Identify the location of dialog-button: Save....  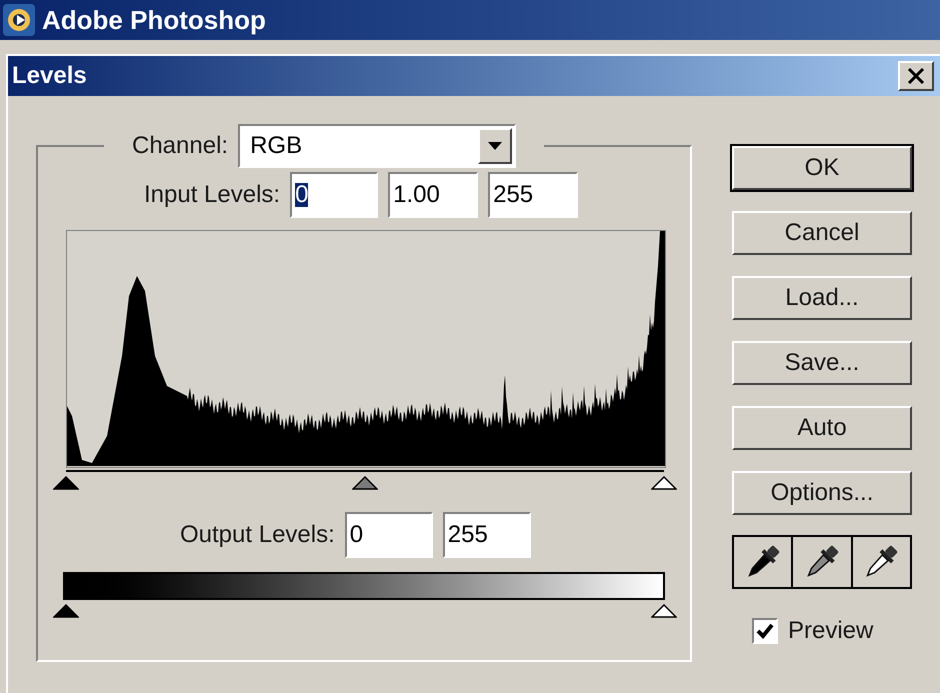
(822, 363).